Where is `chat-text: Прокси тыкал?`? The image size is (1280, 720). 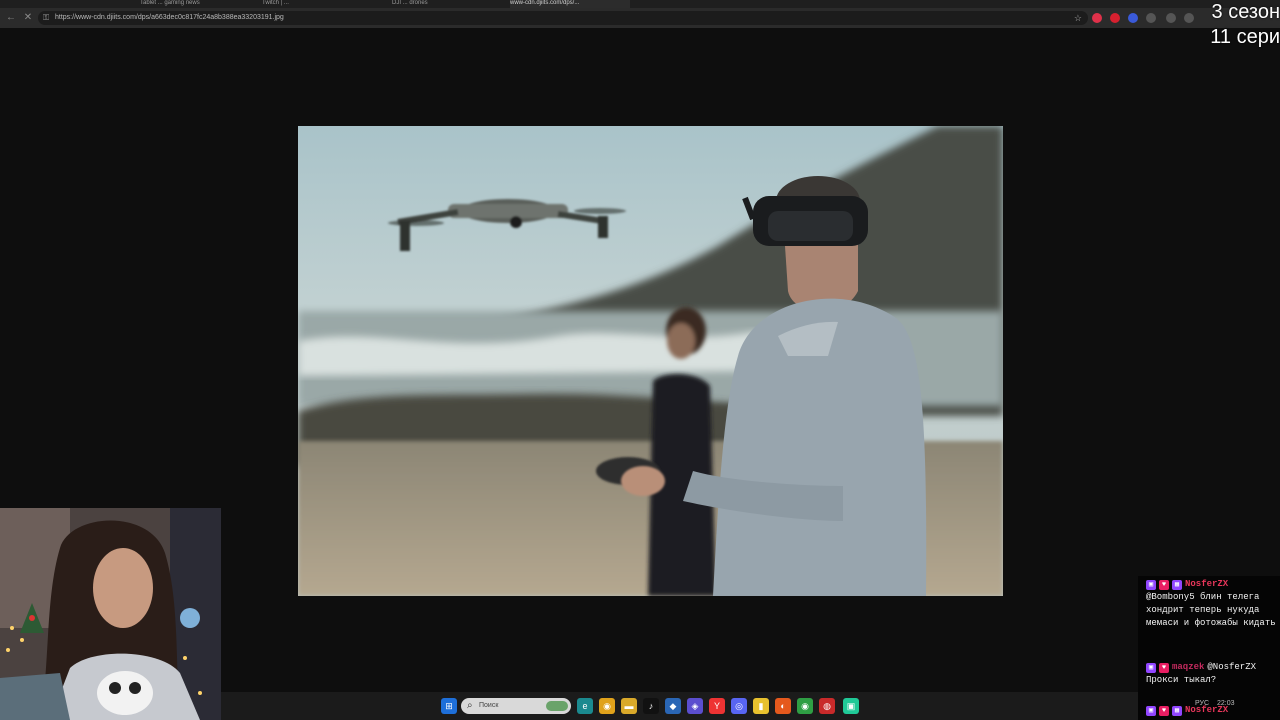
chat-text: Прокси тыкал? is located at coordinates (1181, 680).